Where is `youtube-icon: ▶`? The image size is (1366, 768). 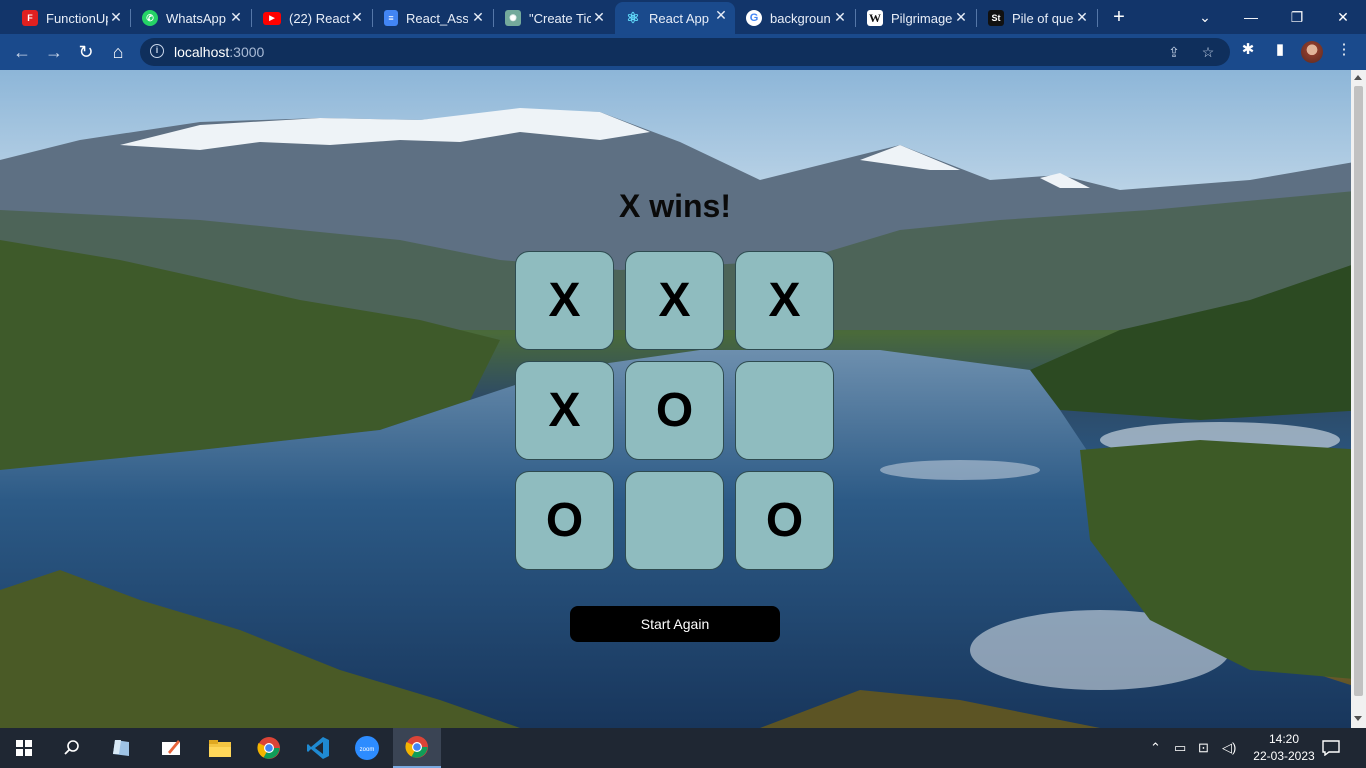
youtube-icon: ▶ is located at coordinates (272, 18).